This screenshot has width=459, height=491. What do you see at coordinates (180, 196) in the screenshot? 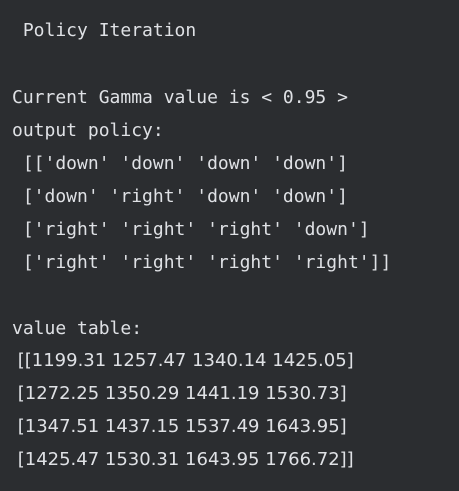
I see `policy-row: ['down' 'right' 'down' 'down']` at bounding box center [180, 196].